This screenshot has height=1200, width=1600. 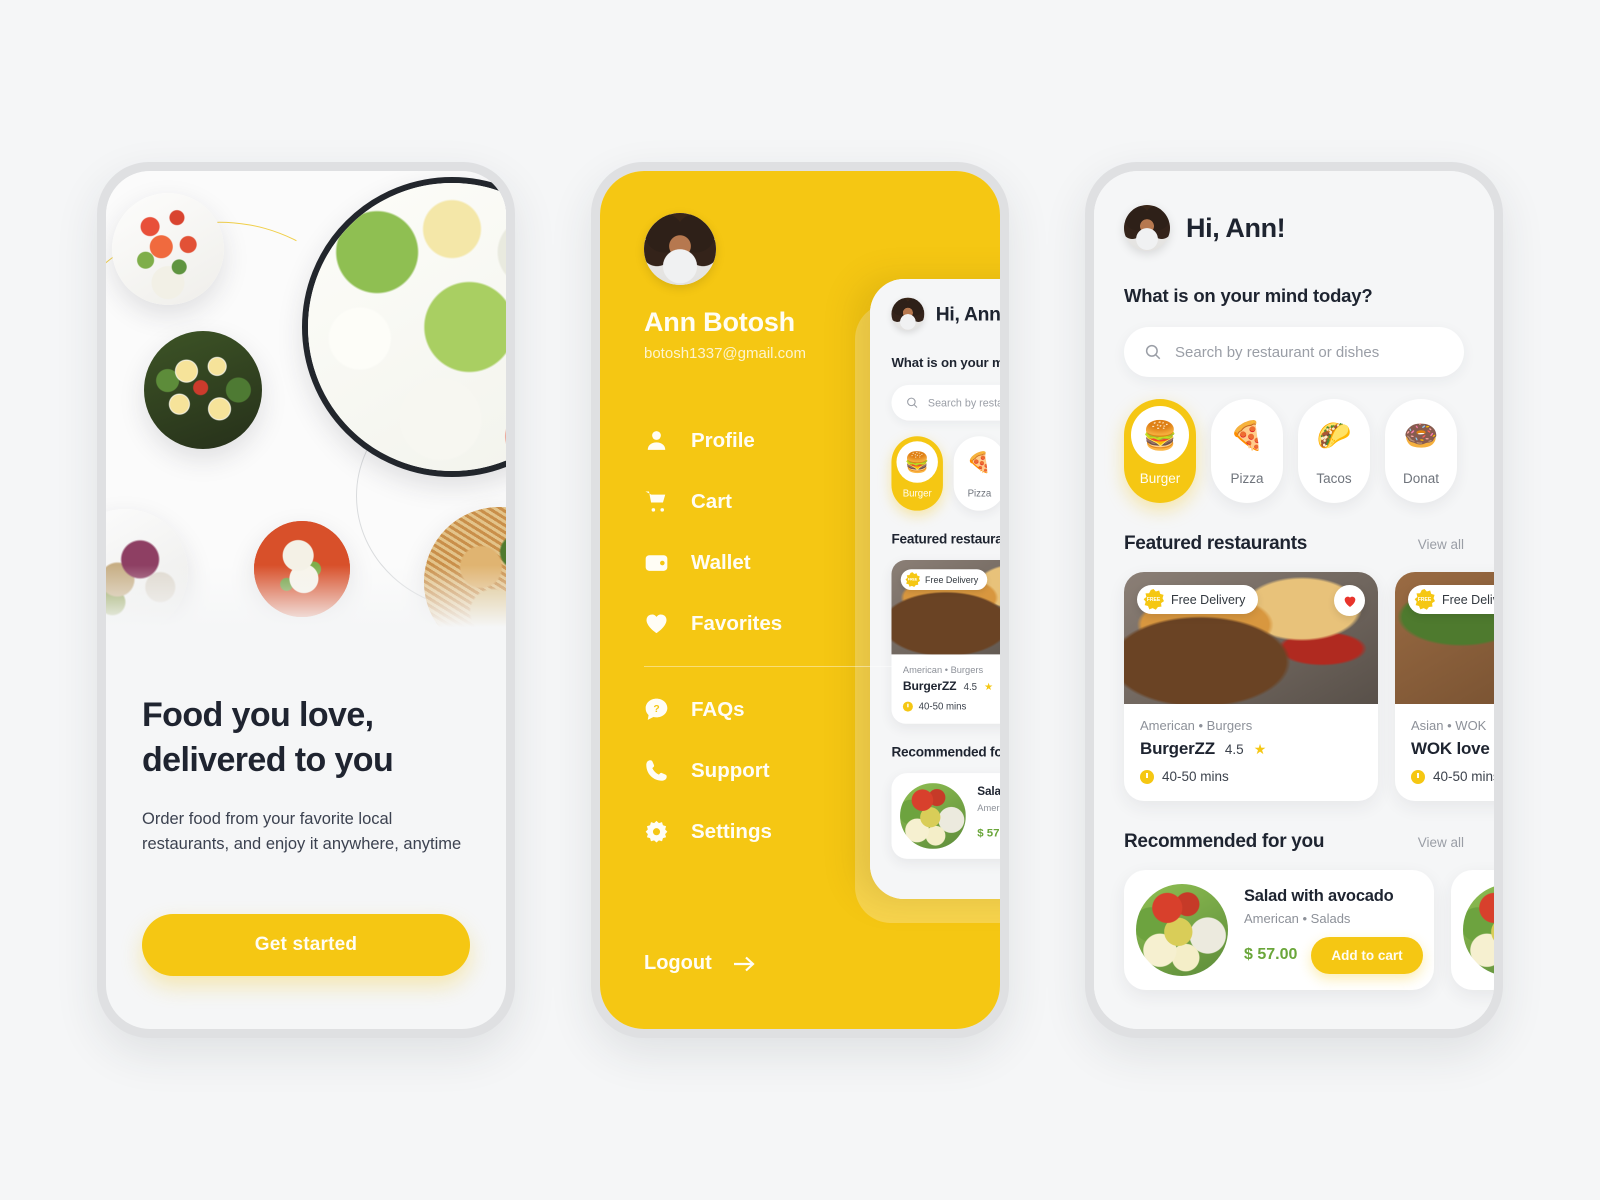 What do you see at coordinates (168, 249) in the screenshot?
I see `food-photo-bruschetta` at bounding box center [168, 249].